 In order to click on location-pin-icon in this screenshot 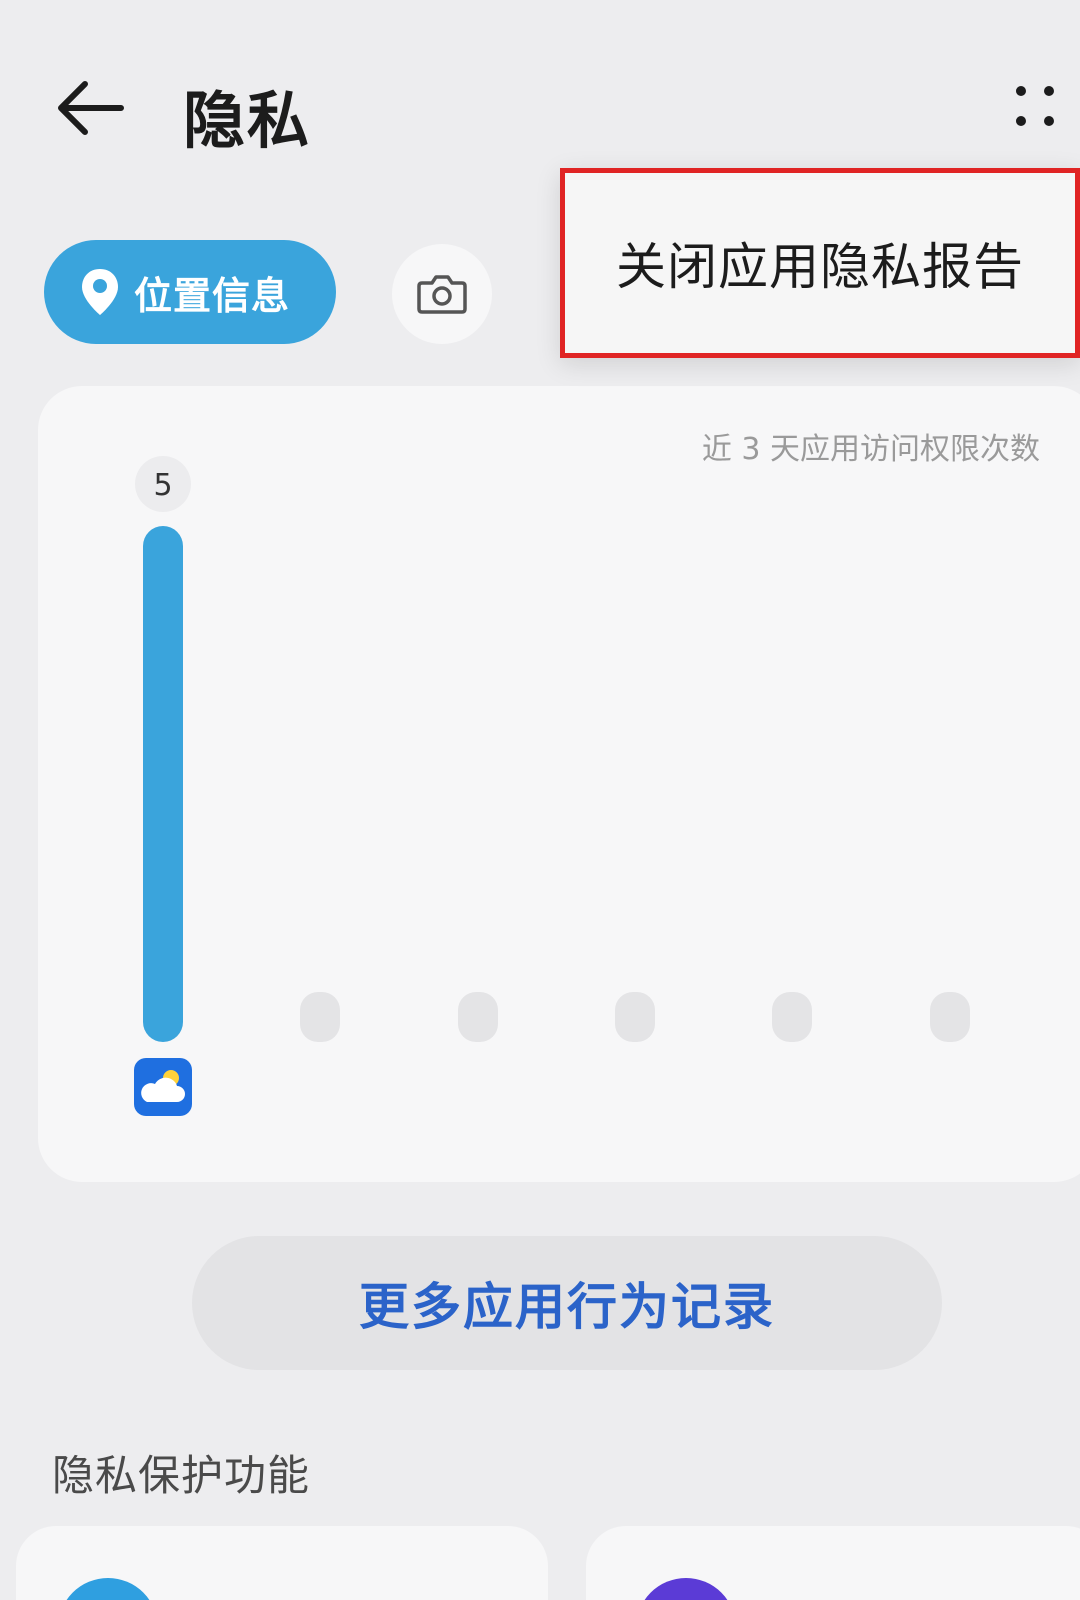, I will do `click(100, 292)`.